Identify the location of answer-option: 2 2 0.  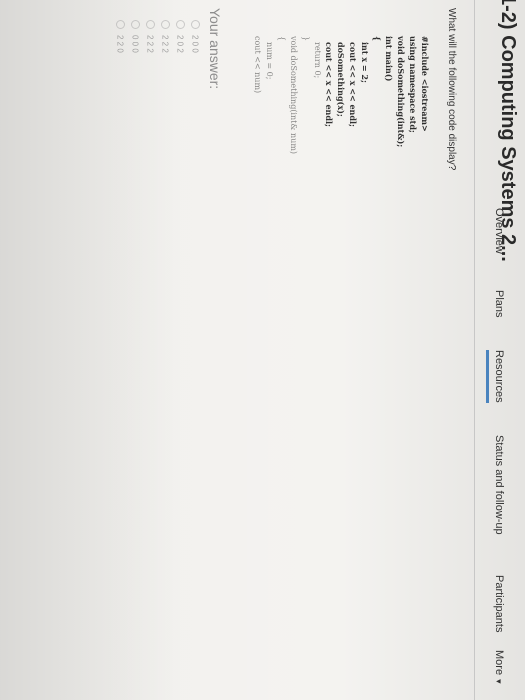
(120, 36).